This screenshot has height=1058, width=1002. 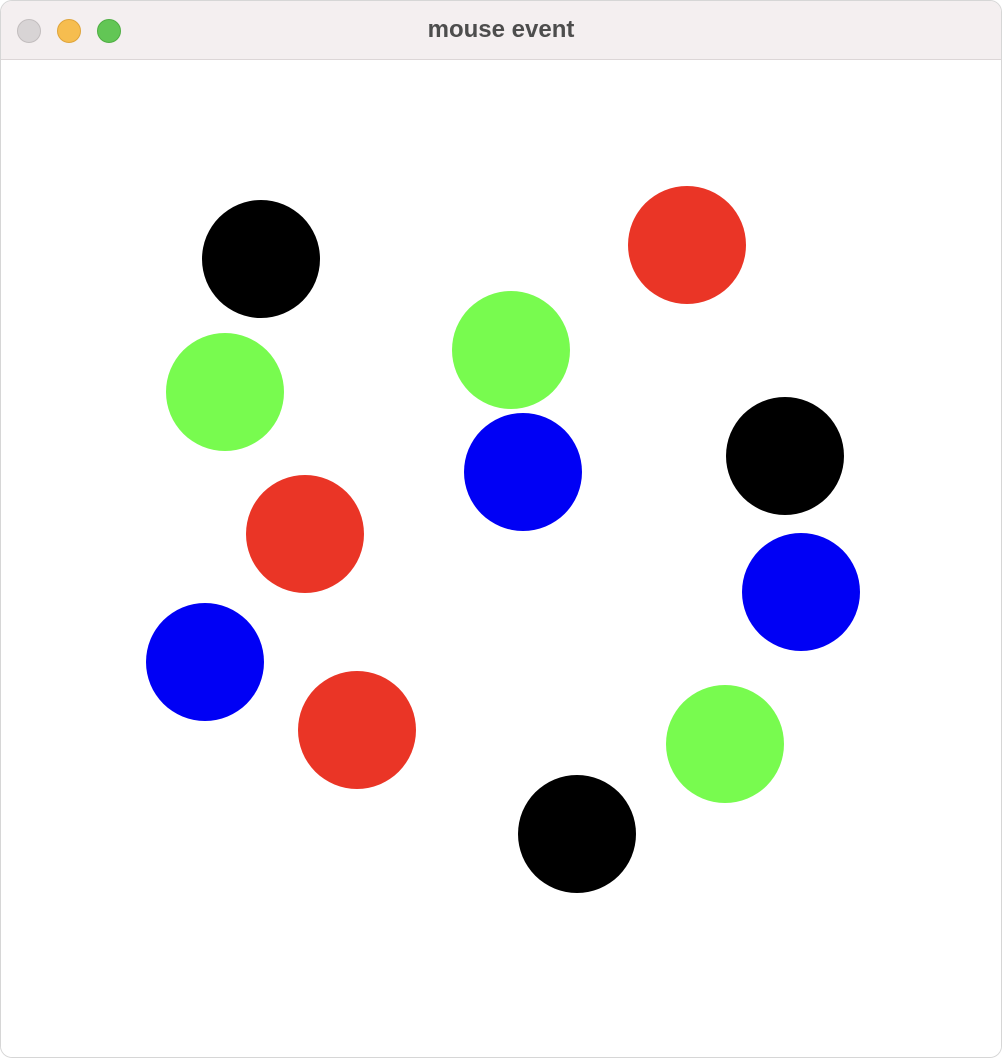 I want to click on window-title: mouse event, so click(x=501, y=29).